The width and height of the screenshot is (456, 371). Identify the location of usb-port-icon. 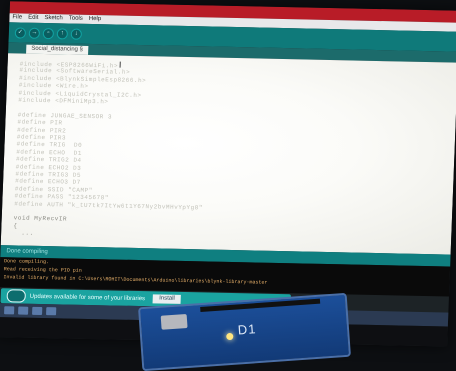
(174, 321).